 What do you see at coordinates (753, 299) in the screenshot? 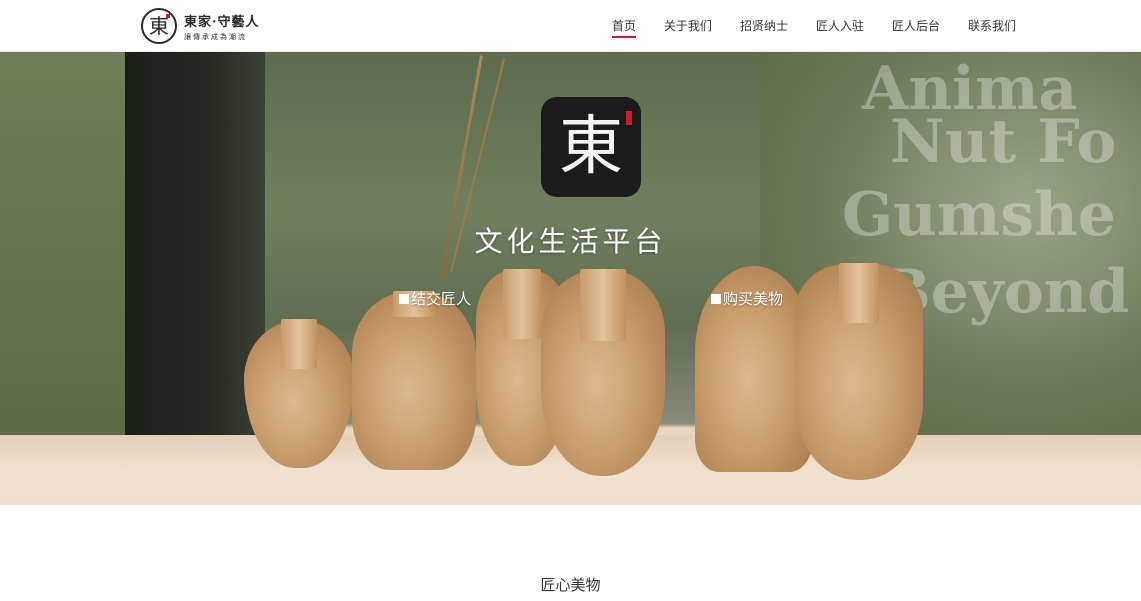
I see `buy-goods-label: 购买美物` at bounding box center [753, 299].